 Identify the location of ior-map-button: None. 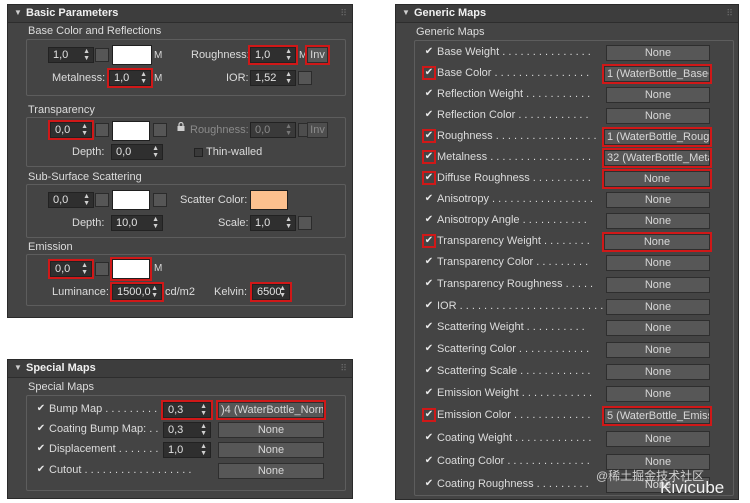
(658, 307).